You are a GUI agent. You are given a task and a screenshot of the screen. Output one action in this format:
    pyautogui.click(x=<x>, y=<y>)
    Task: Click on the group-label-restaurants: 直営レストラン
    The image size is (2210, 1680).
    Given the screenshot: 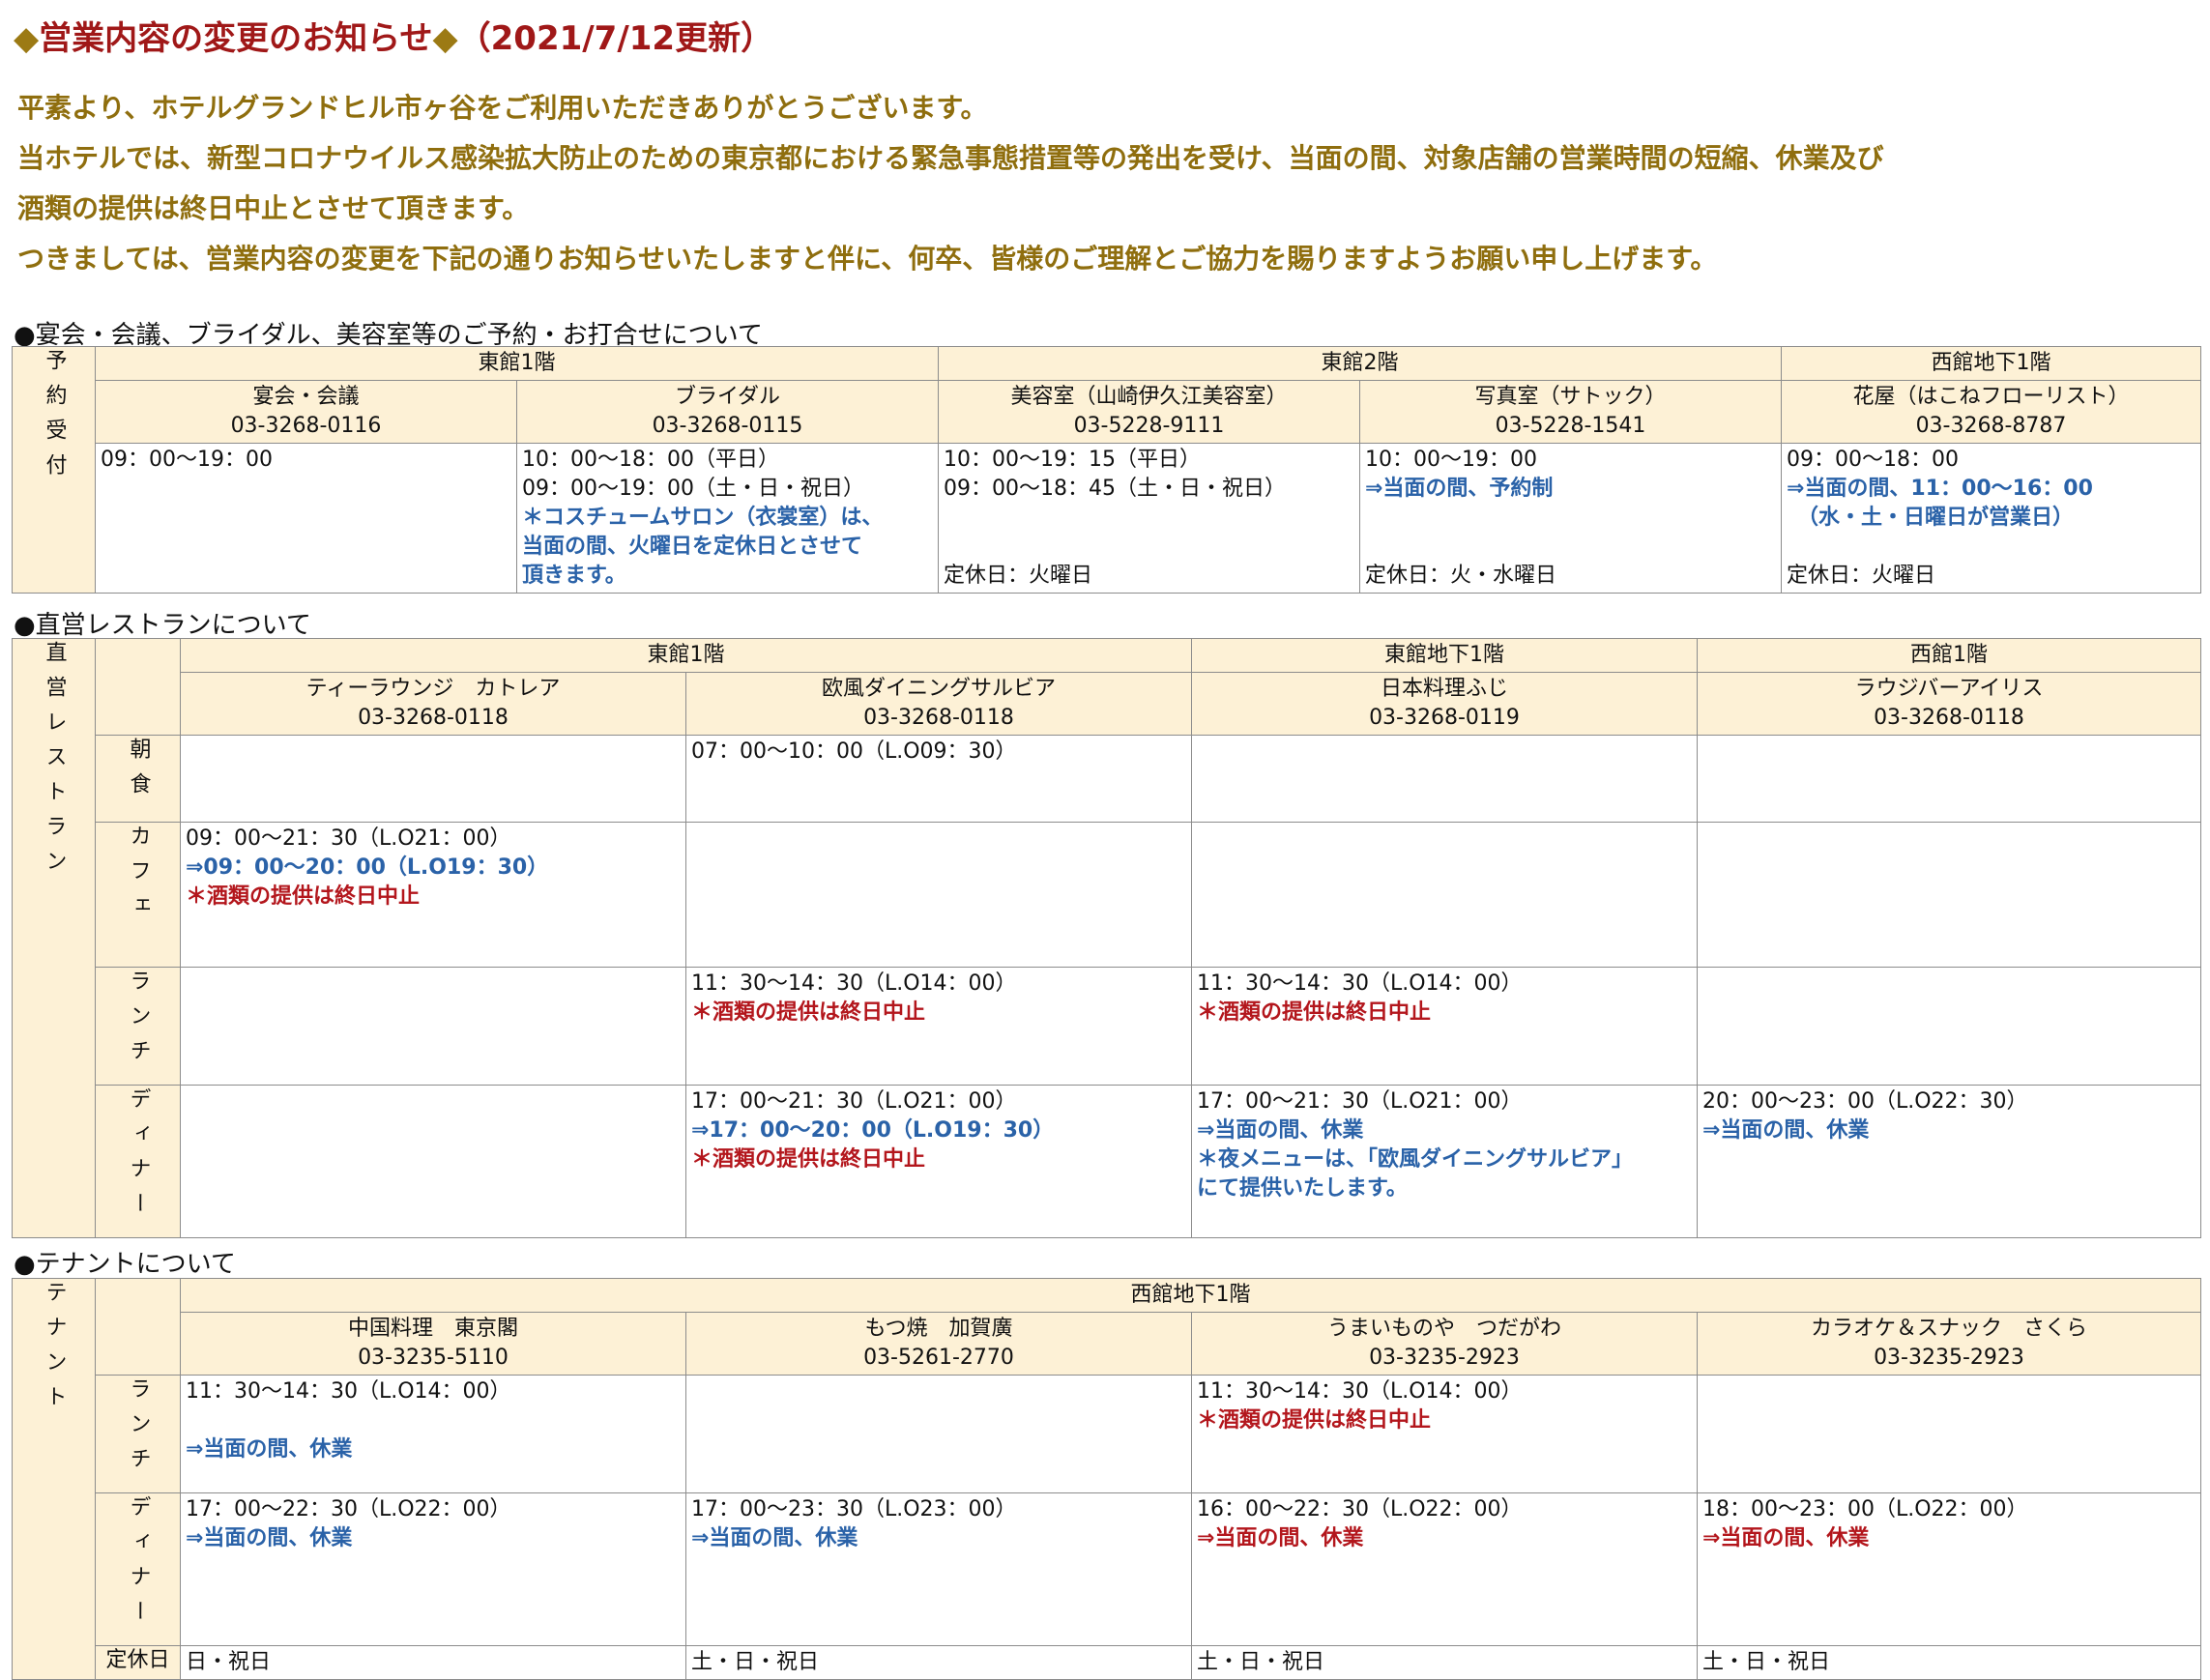 What is the action you would take?
    pyautogui.click(x=54, y=938)
    